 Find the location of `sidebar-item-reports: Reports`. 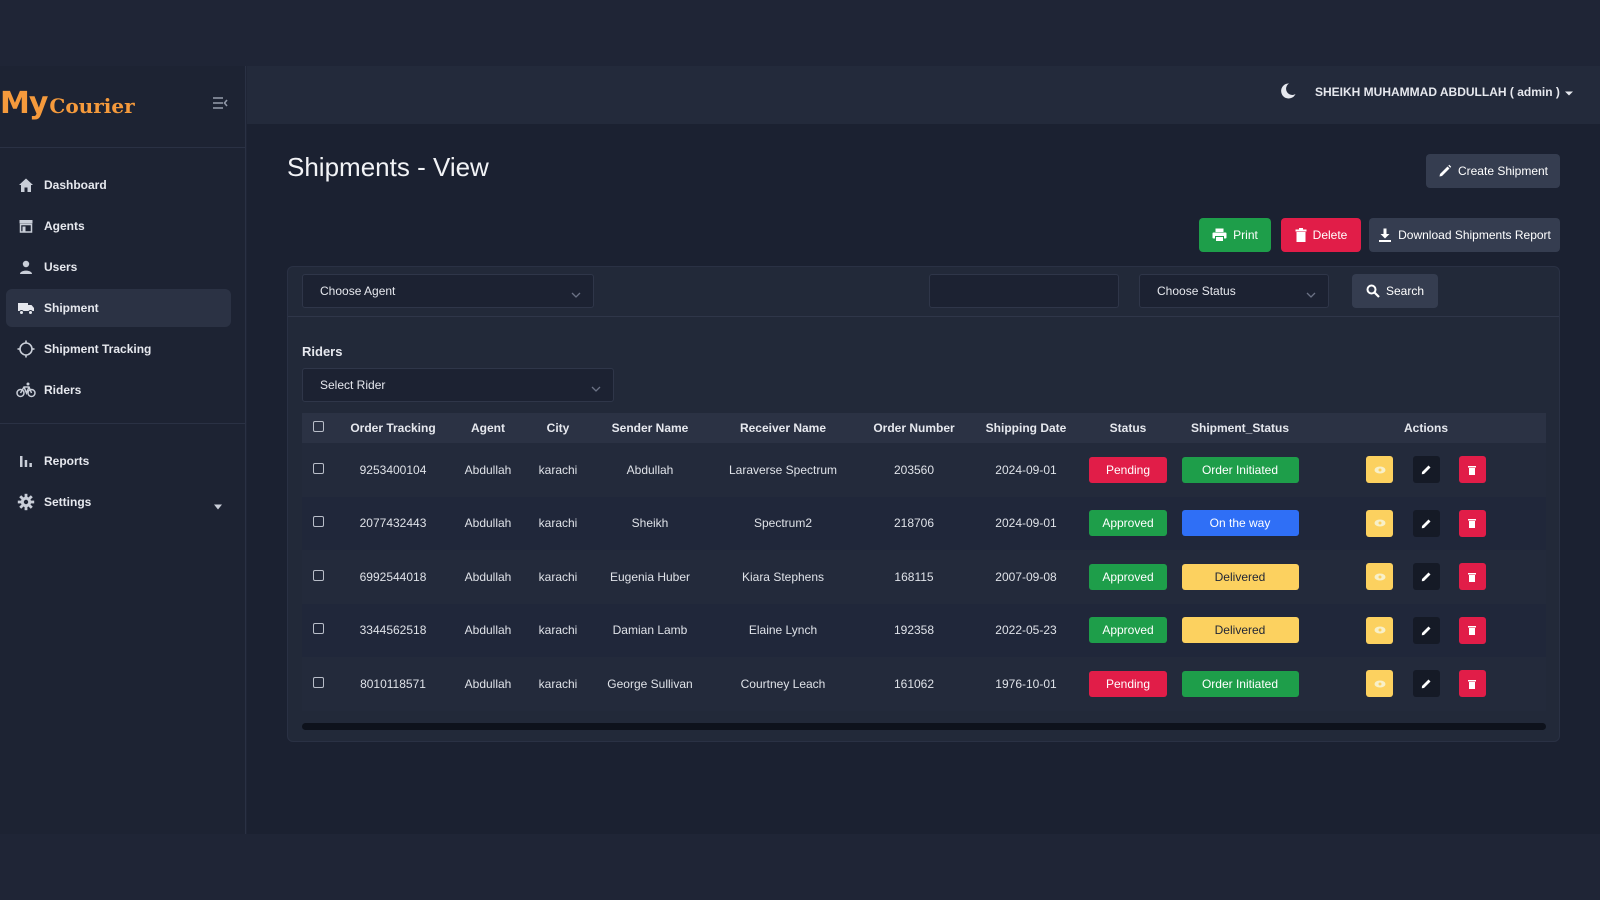

sidebar-item-reports: Reports is located at coordinates (118, 461).